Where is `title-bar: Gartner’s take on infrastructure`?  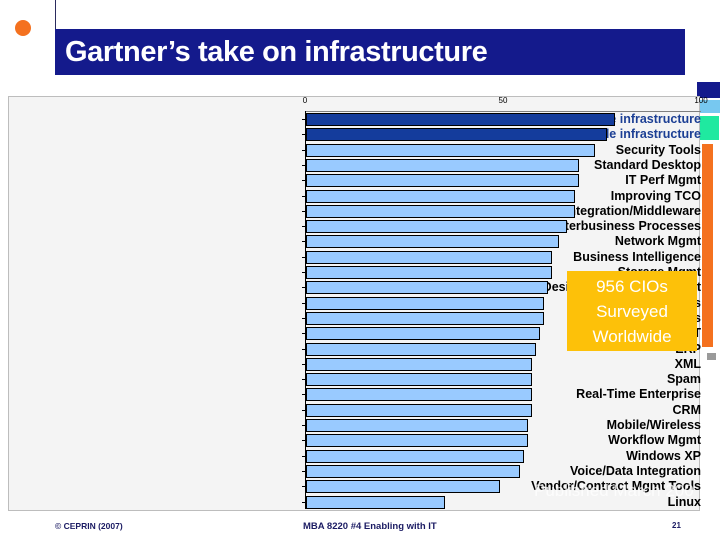 title-bar: Gartner’s take on infrastructure is located at coordinates (370, 52).